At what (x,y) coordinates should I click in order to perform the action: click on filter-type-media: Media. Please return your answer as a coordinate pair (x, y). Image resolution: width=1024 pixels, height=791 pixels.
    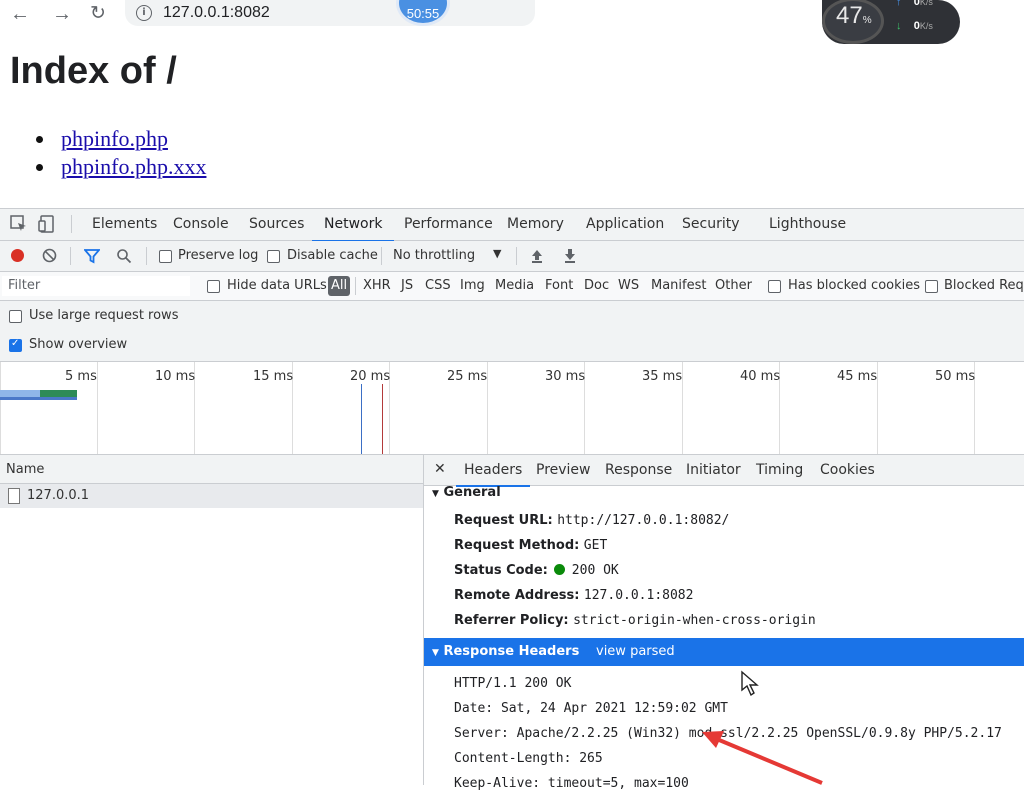
    Looking at the image, I should click on (514, 285).